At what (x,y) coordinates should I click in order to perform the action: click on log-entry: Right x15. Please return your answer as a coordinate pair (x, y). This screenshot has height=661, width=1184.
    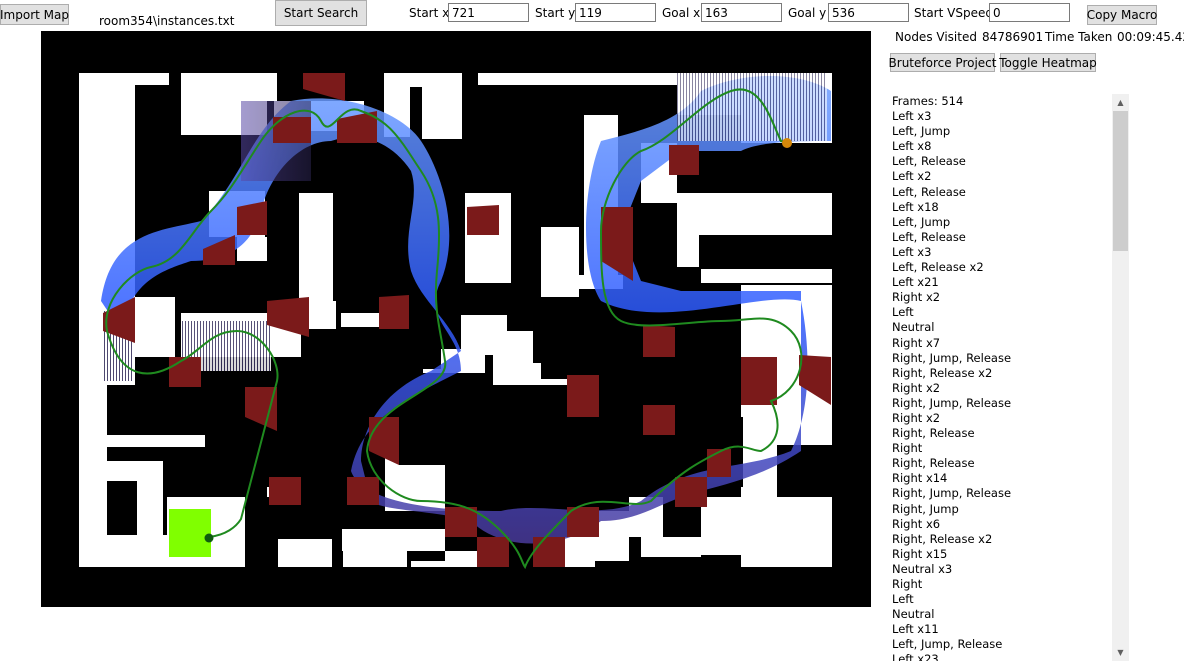
    Looking at the image, I should click on (1000, 554).